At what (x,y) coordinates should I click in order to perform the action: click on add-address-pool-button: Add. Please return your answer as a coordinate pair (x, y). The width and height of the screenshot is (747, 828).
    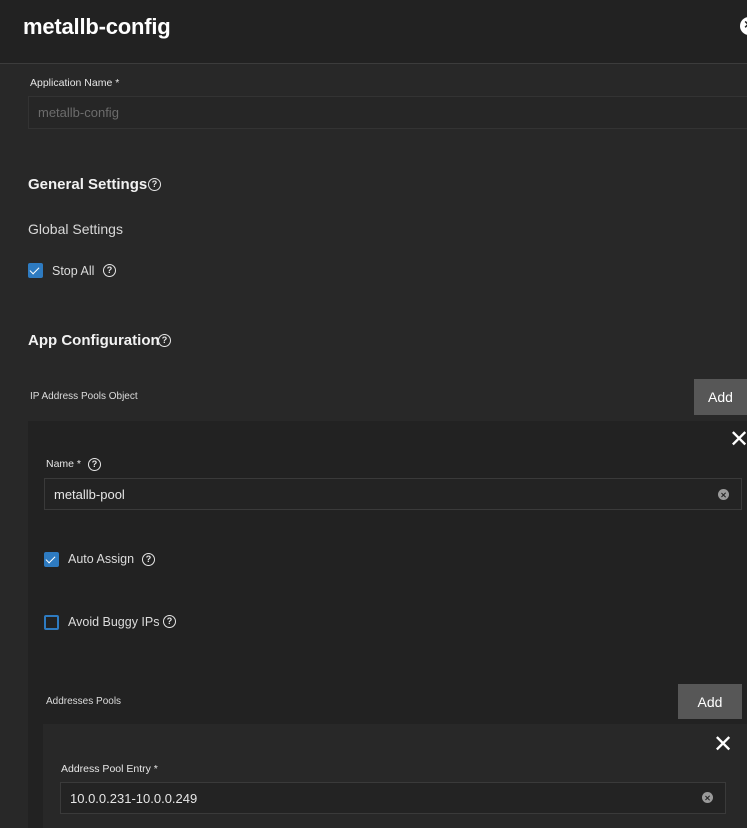
    Looking at the image, I should click on (710, 701).